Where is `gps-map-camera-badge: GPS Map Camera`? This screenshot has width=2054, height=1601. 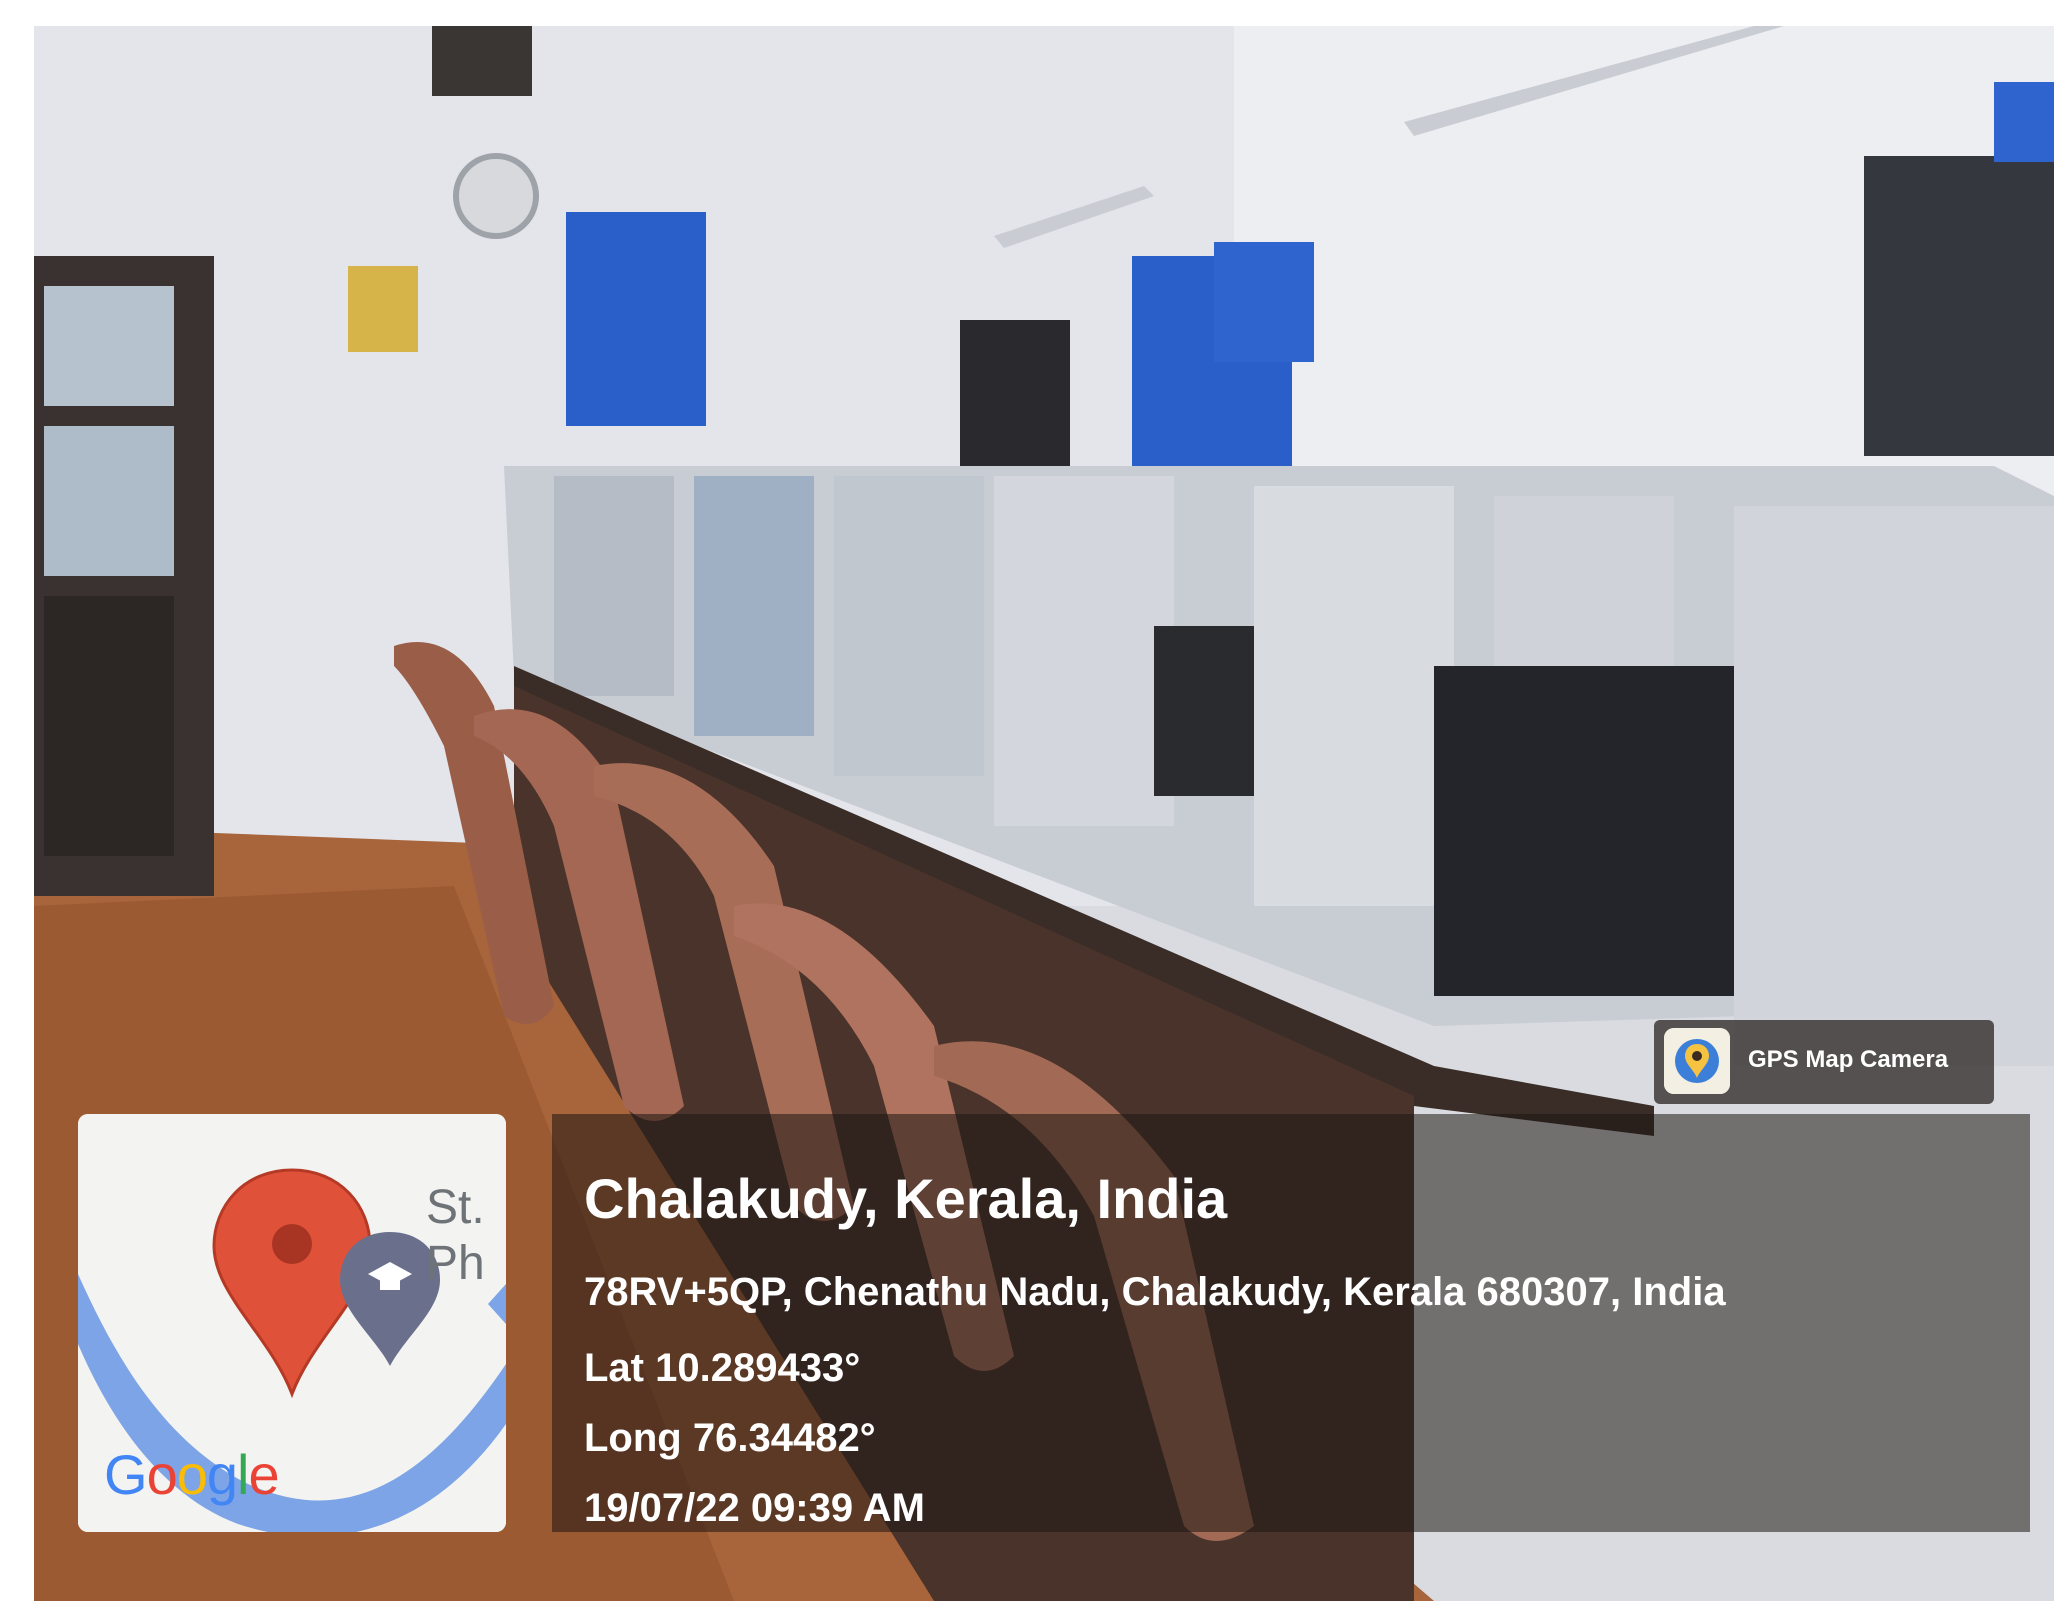 gps-map-camera-badge: GPS Map Camera is located at coordinates (1824, 1062).